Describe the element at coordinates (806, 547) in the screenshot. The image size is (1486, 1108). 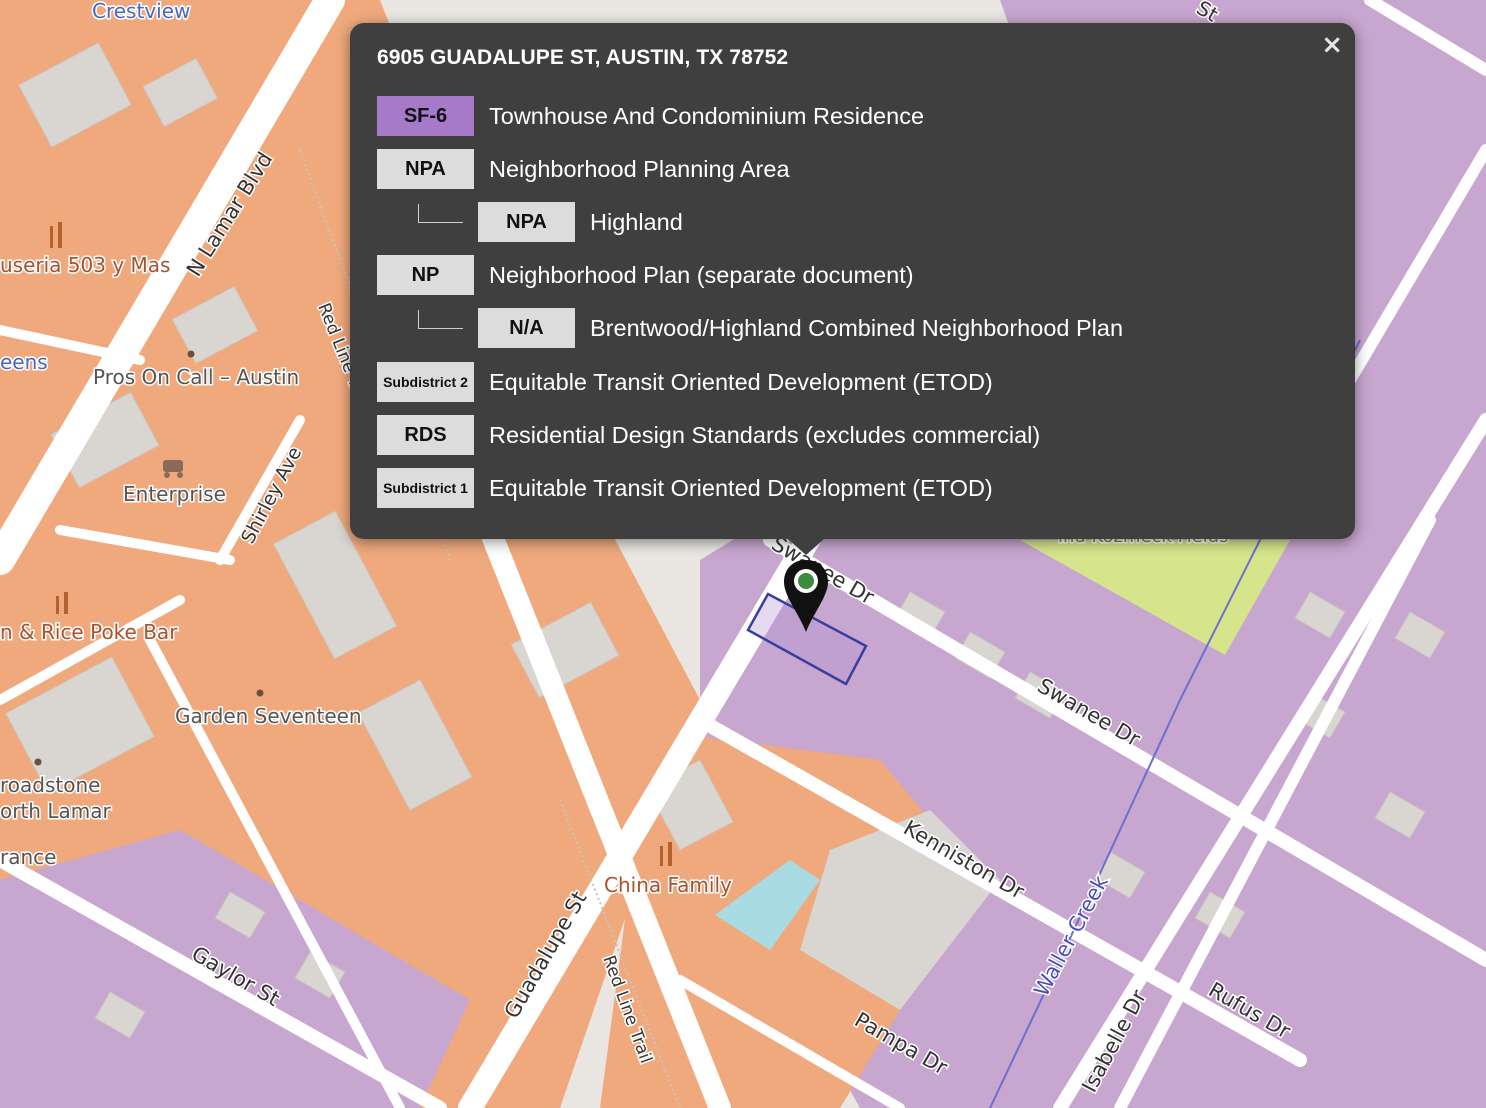
I see `popup-pointer` at that location.